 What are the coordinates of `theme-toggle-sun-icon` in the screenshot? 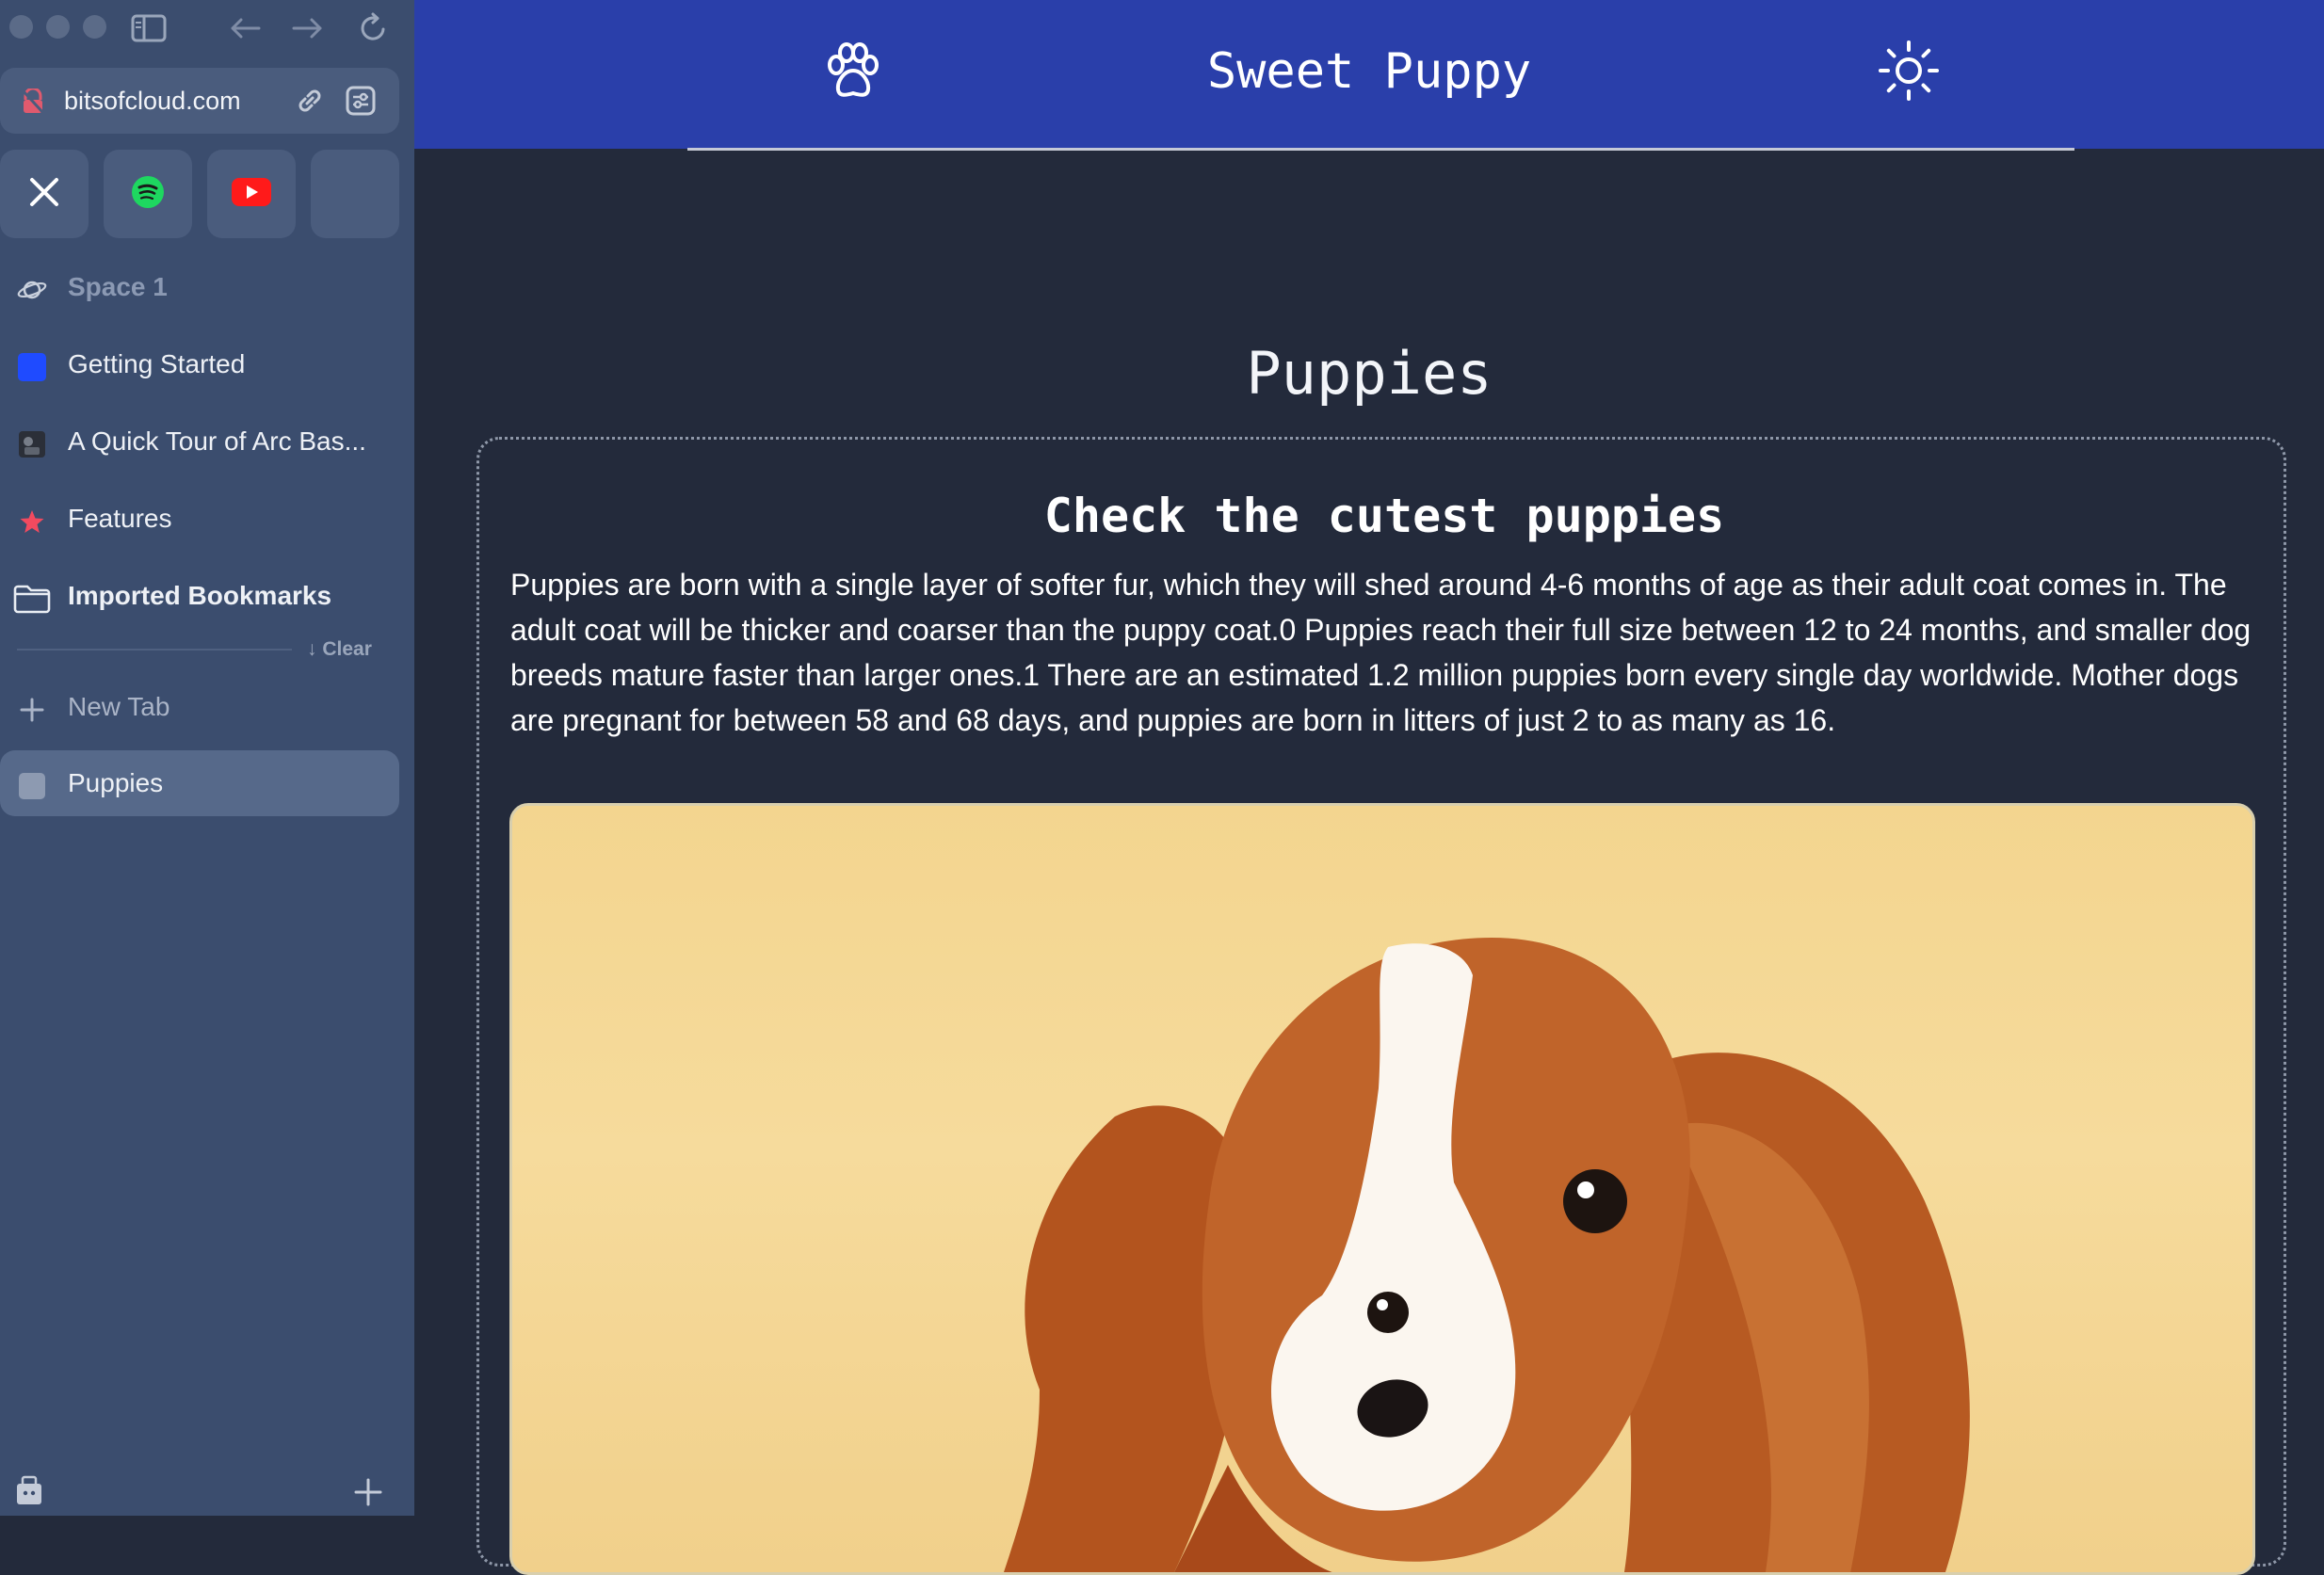 It's located at (1909, 73).